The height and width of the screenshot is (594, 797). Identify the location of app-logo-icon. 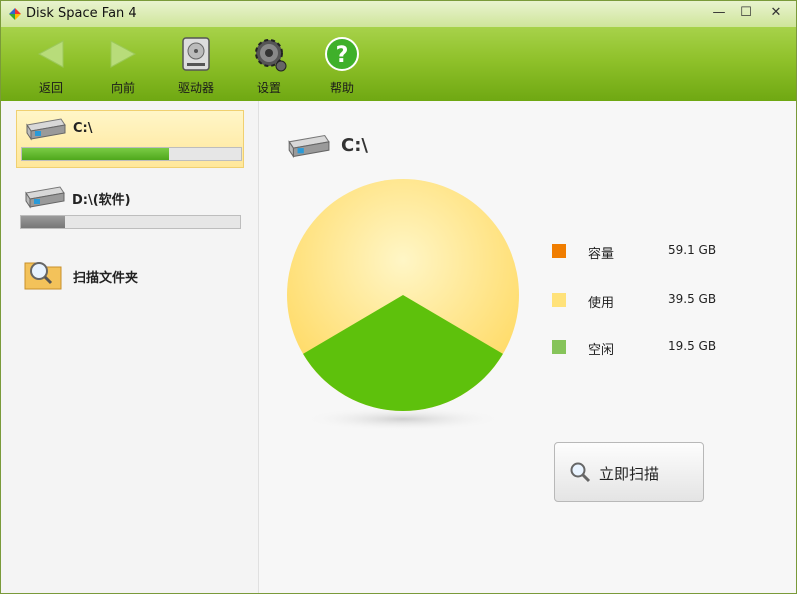
(15, 14).